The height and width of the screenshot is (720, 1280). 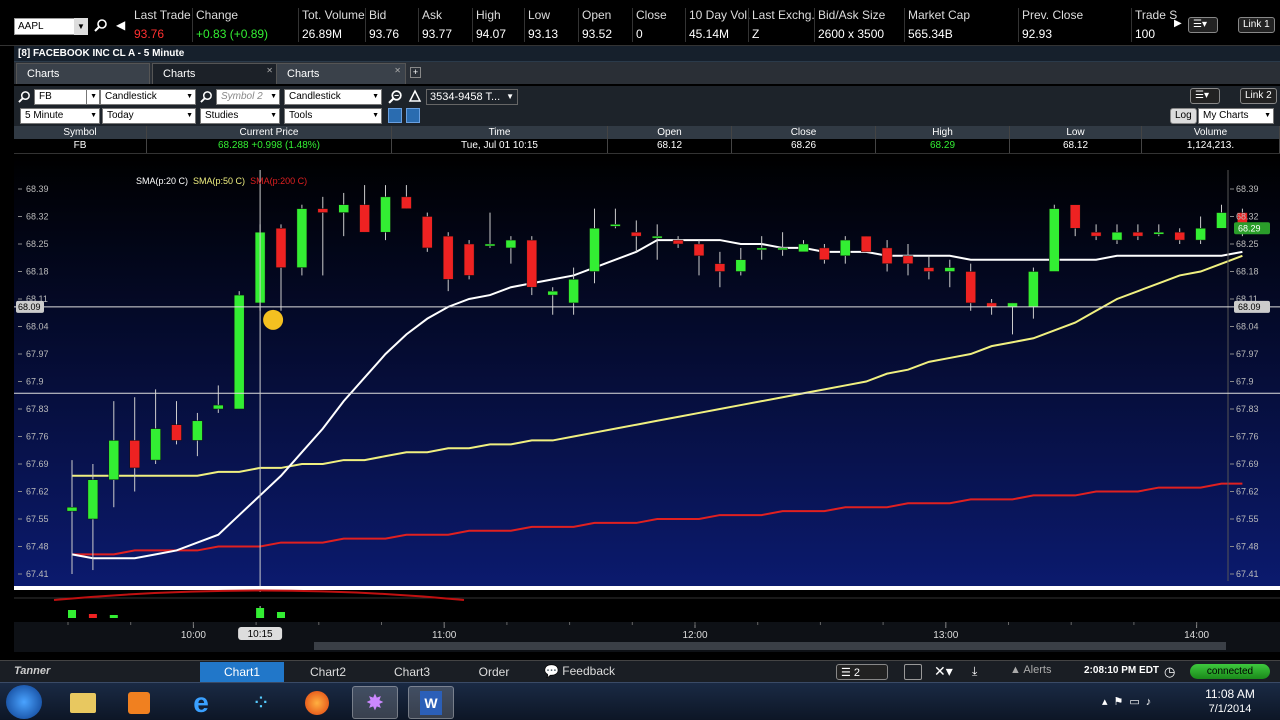 What do you see at coordinates (120, 25) in the screenshot?
I see `collapse-left-icon: ◀` at bounding box center [120, 25].